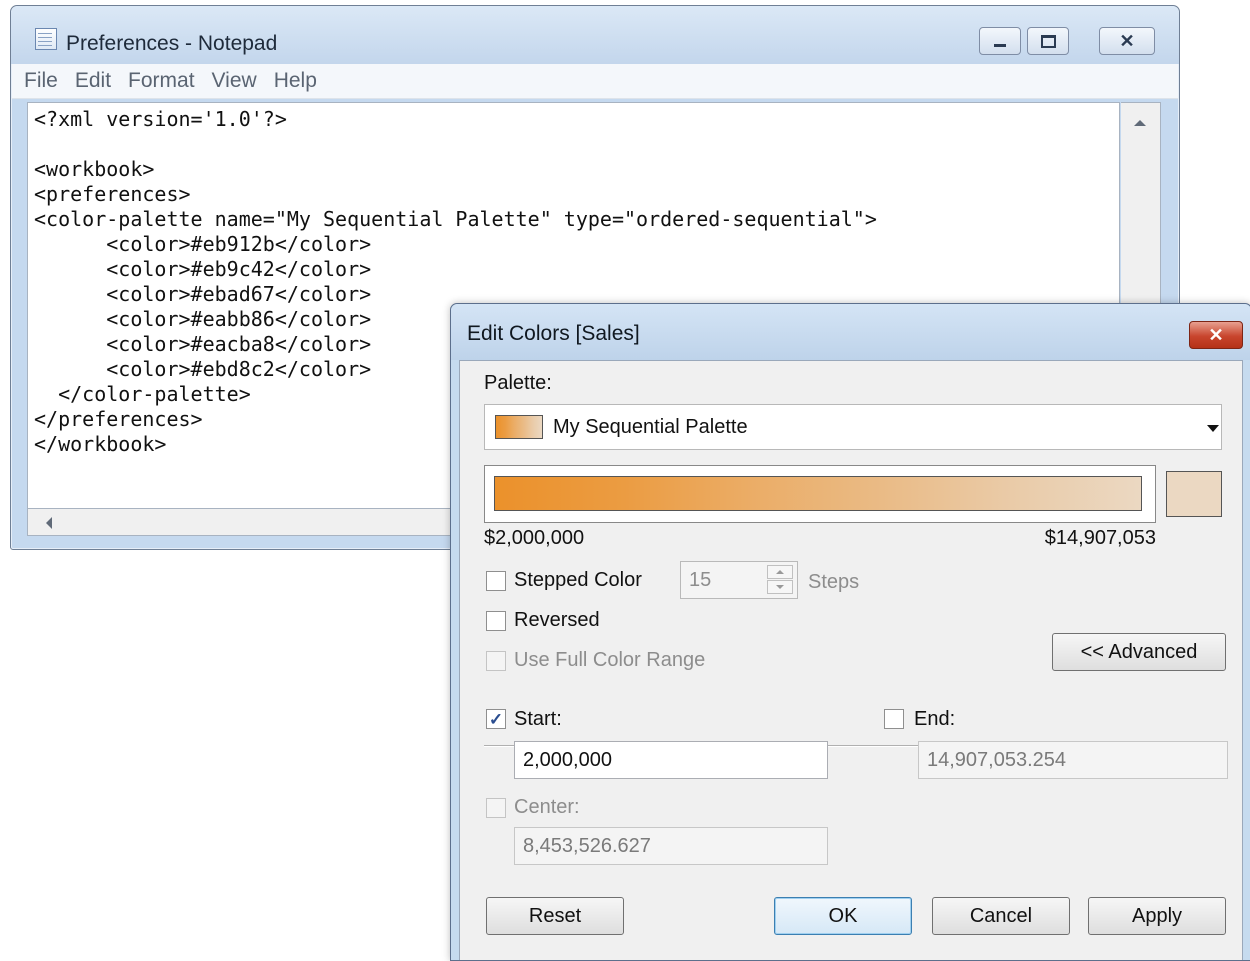 The image size is (1250, 961). I want to click on cancel-button: Cancel, so click(1001, 916).